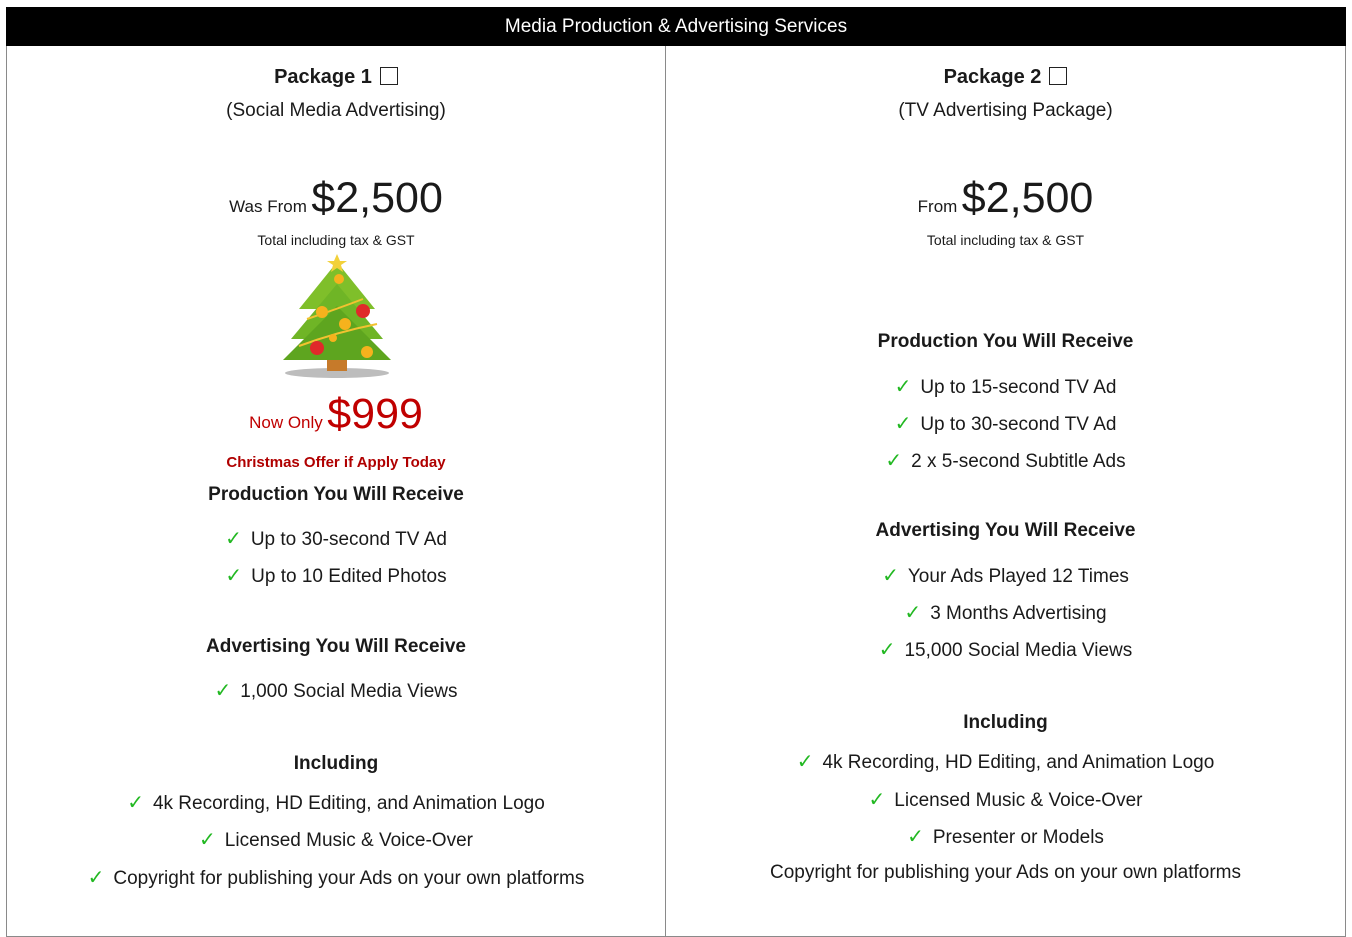 The height and width of the screenshot is (937, 1352). I want to click on package-1-including-heading: Including, so click(336, 763).